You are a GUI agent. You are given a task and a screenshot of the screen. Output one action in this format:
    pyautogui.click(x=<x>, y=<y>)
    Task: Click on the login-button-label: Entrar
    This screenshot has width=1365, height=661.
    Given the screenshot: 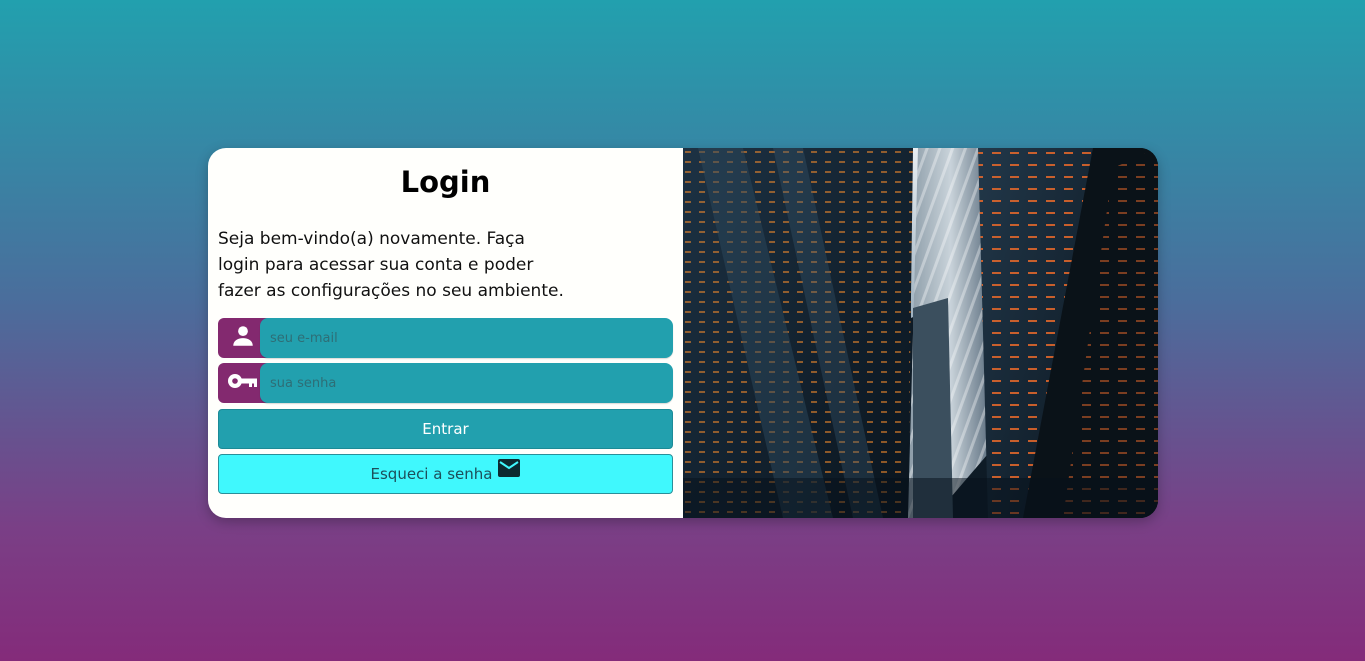 What is the action you would take?
    pyautogui.click(x=445, y=429)
    